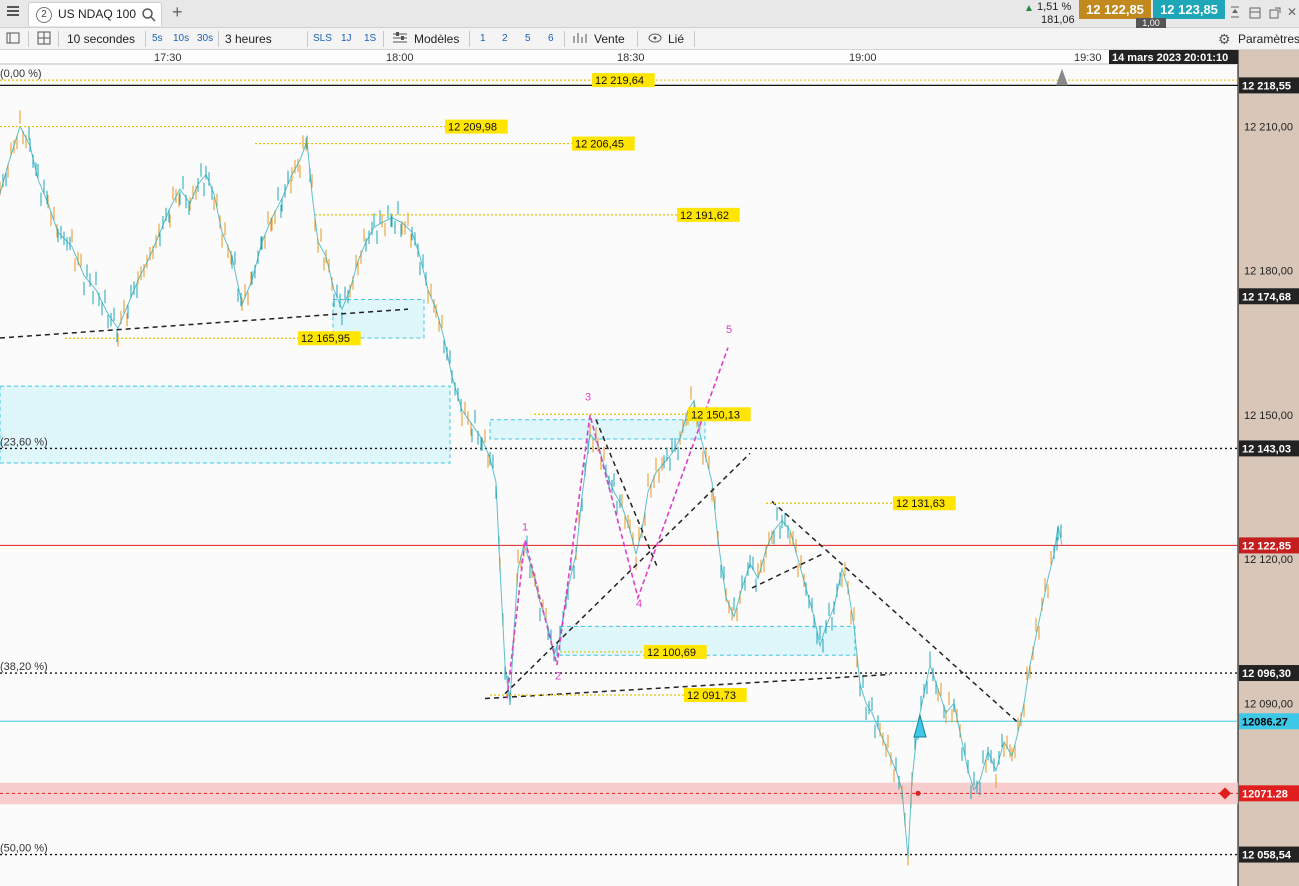 The height and width of the screenshot is (886, 1299). I want to click on gear-icon: ⚙, so click(1224, 39).